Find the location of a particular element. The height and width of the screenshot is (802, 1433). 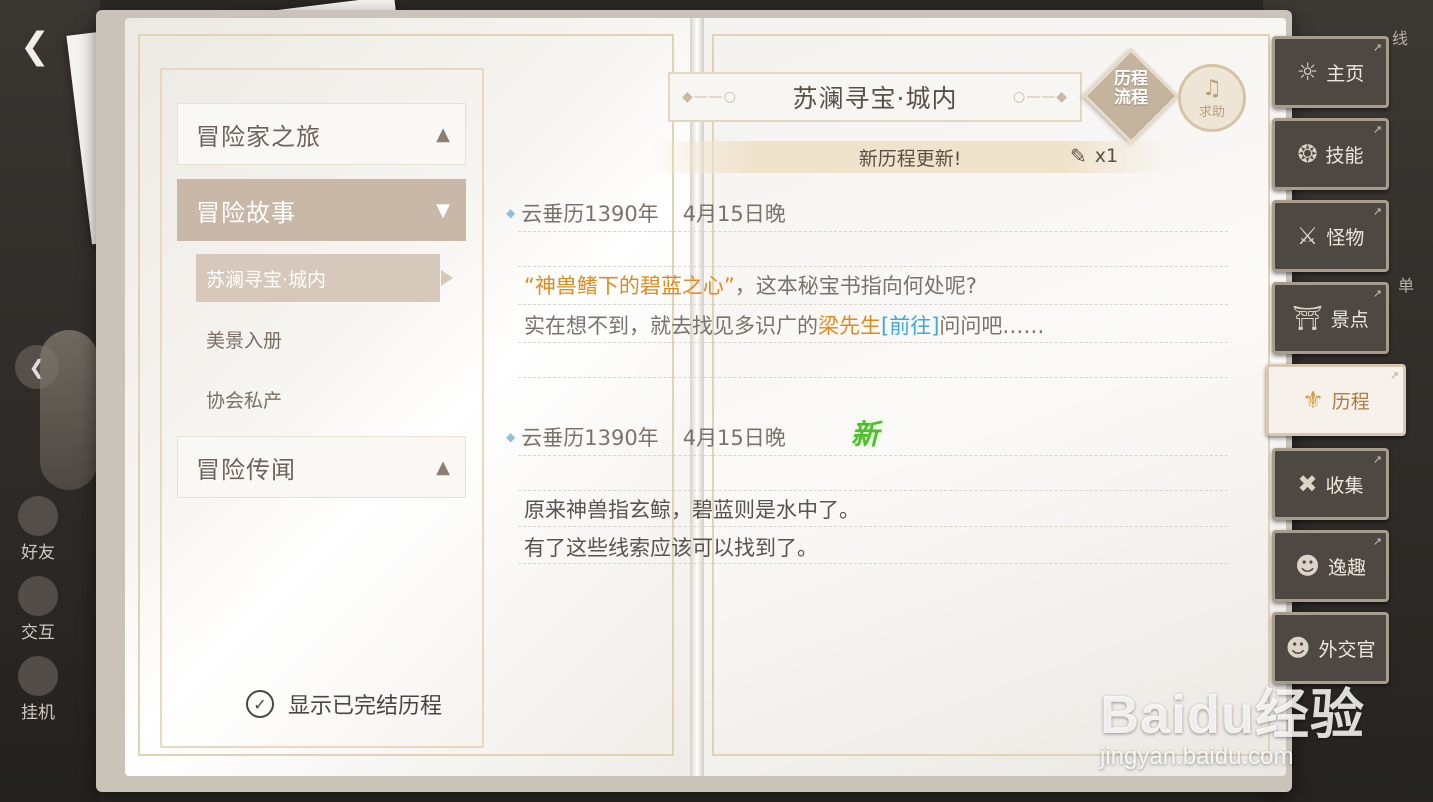

goto-link: [前往] is located at coordinates (910, 326).